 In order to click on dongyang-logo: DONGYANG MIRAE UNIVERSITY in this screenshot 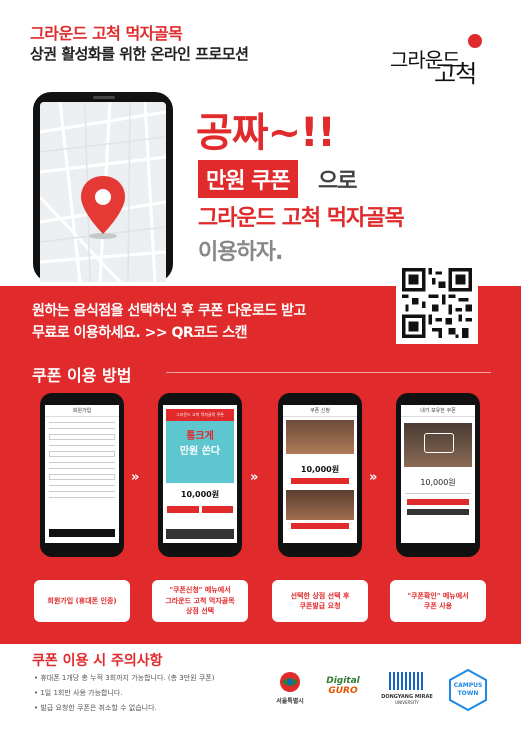, I will do `click(407, 687)`.